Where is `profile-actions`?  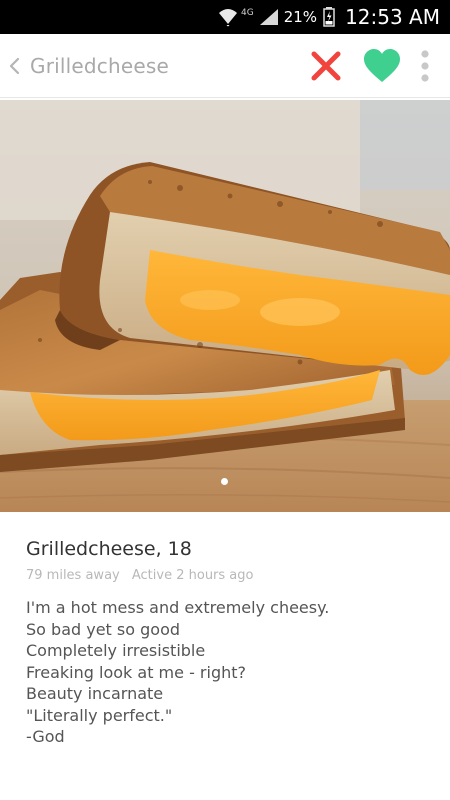 profile-actions is located at coordinates (376, 66).